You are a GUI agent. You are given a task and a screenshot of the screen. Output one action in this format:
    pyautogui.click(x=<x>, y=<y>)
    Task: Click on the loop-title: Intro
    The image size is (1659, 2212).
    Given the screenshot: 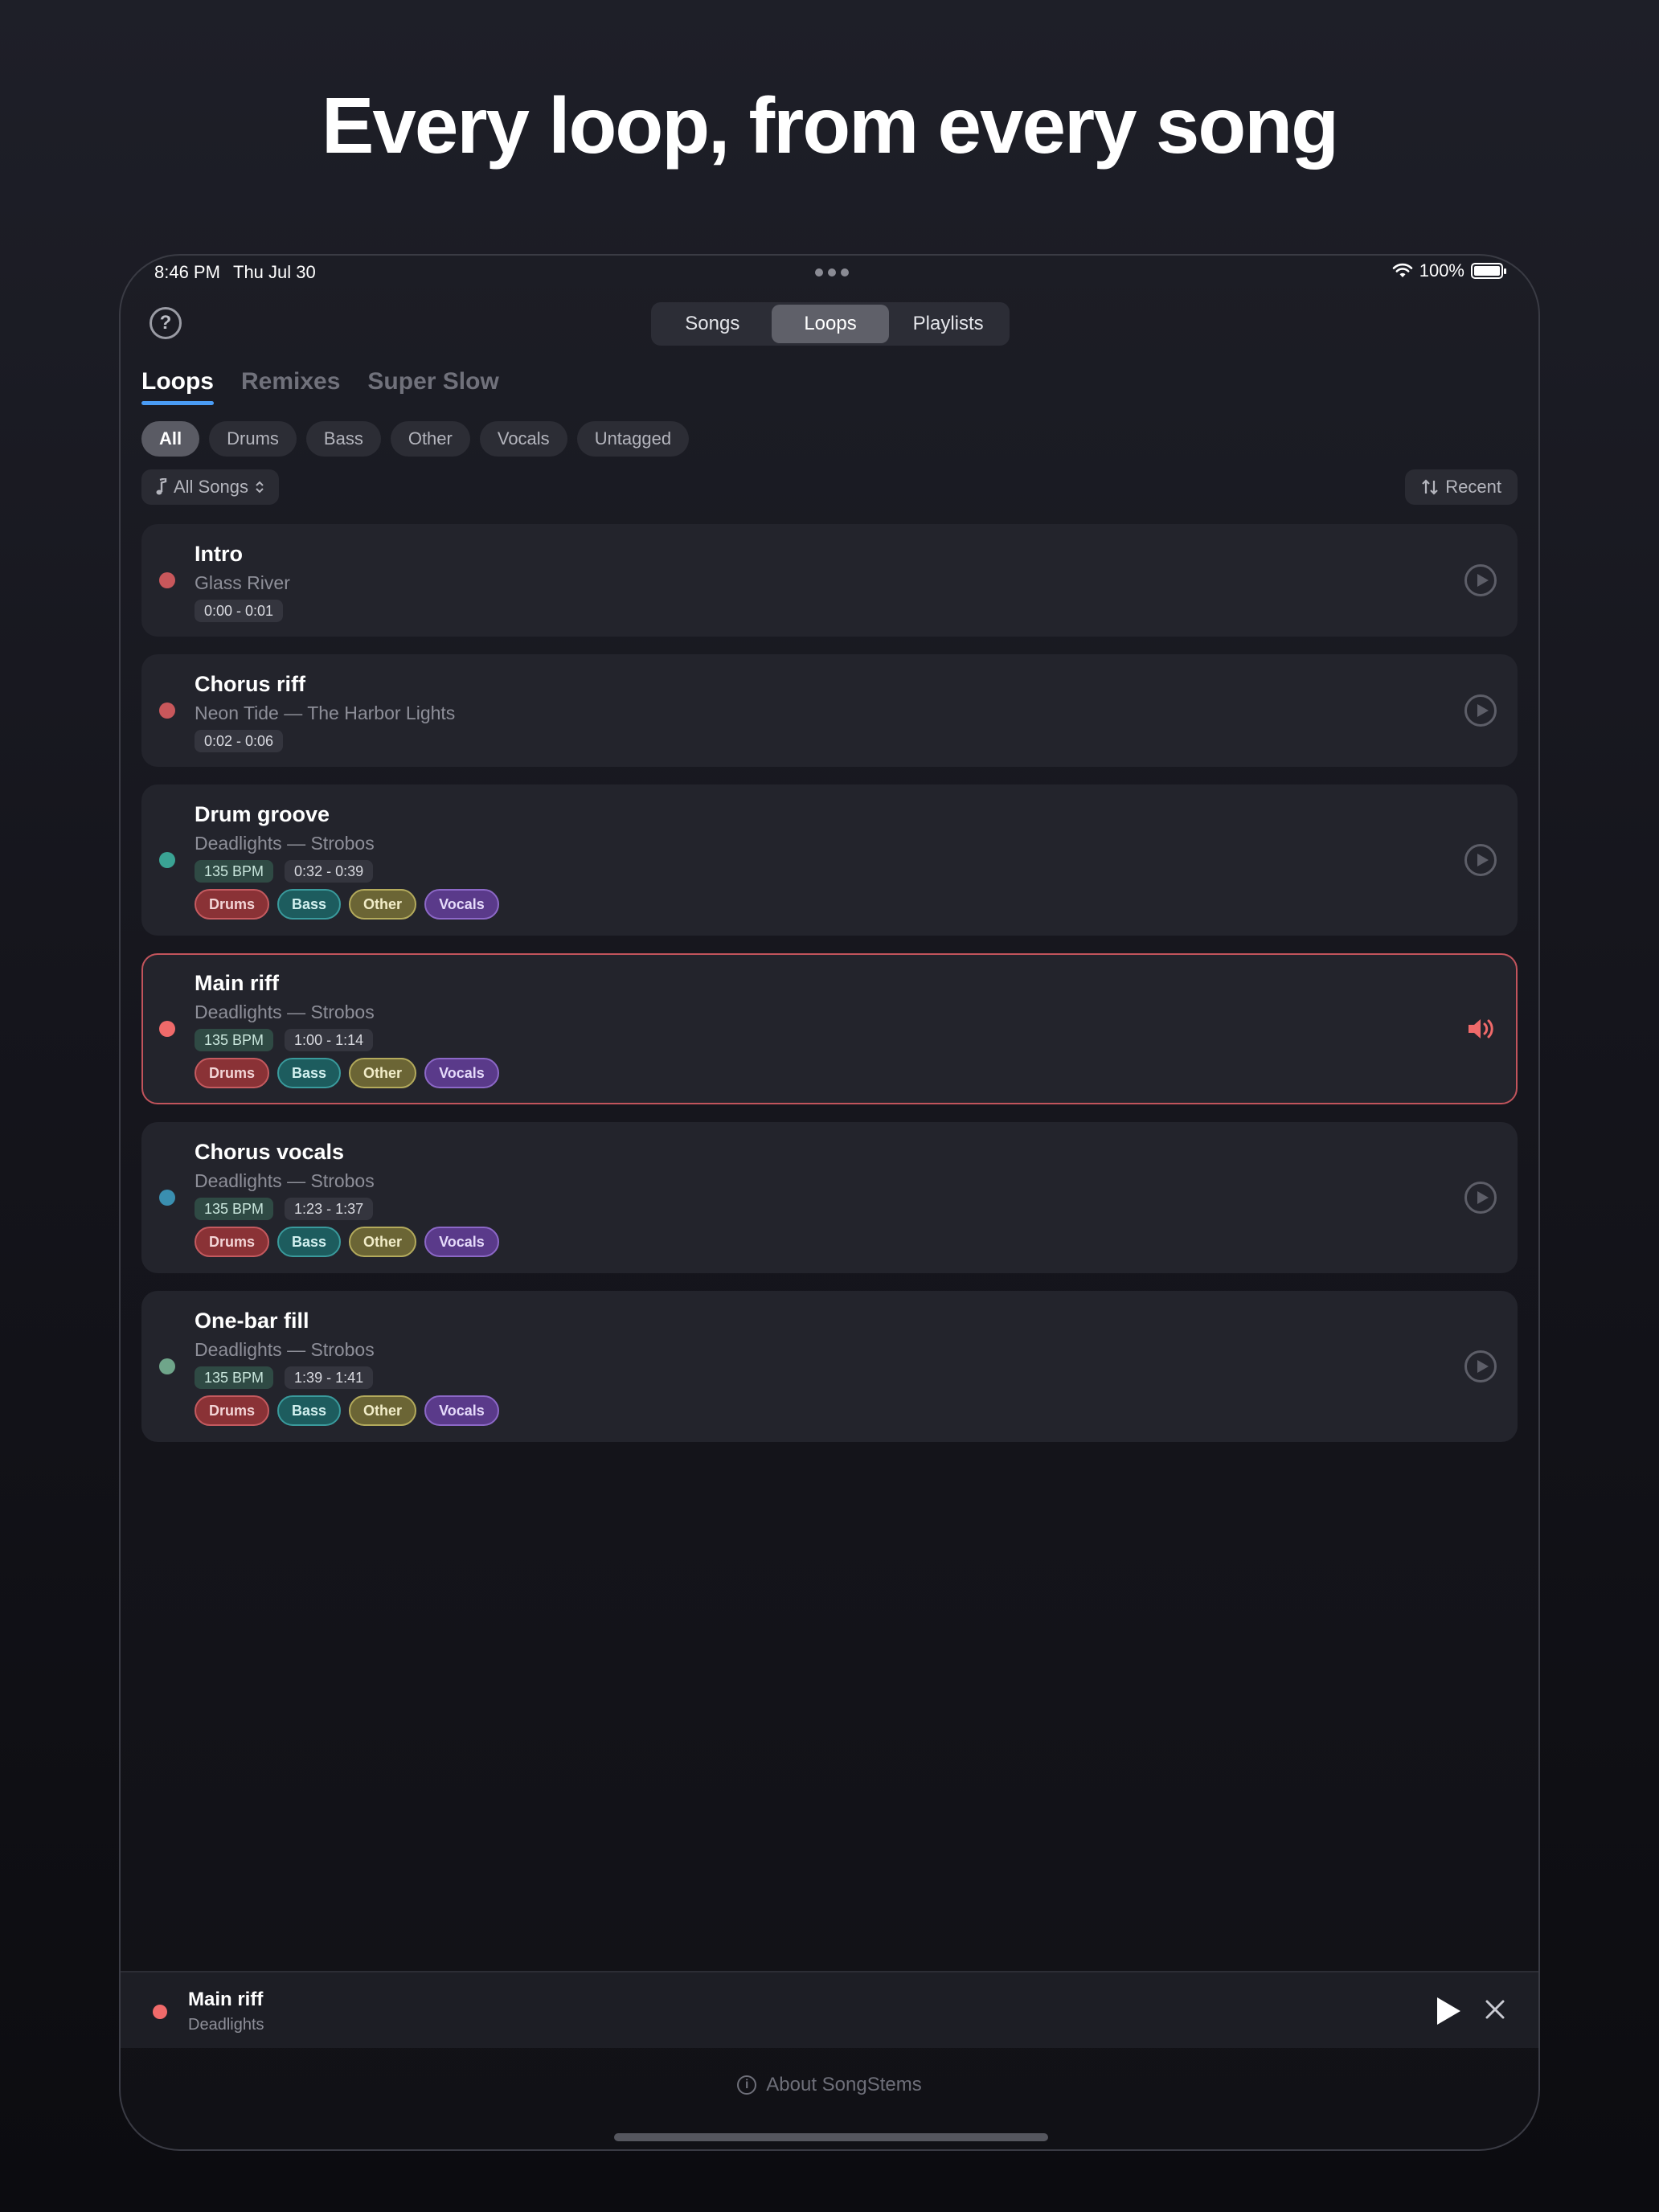 What is the action you would take?
    pyautogui.click(x=219, y=554)
    